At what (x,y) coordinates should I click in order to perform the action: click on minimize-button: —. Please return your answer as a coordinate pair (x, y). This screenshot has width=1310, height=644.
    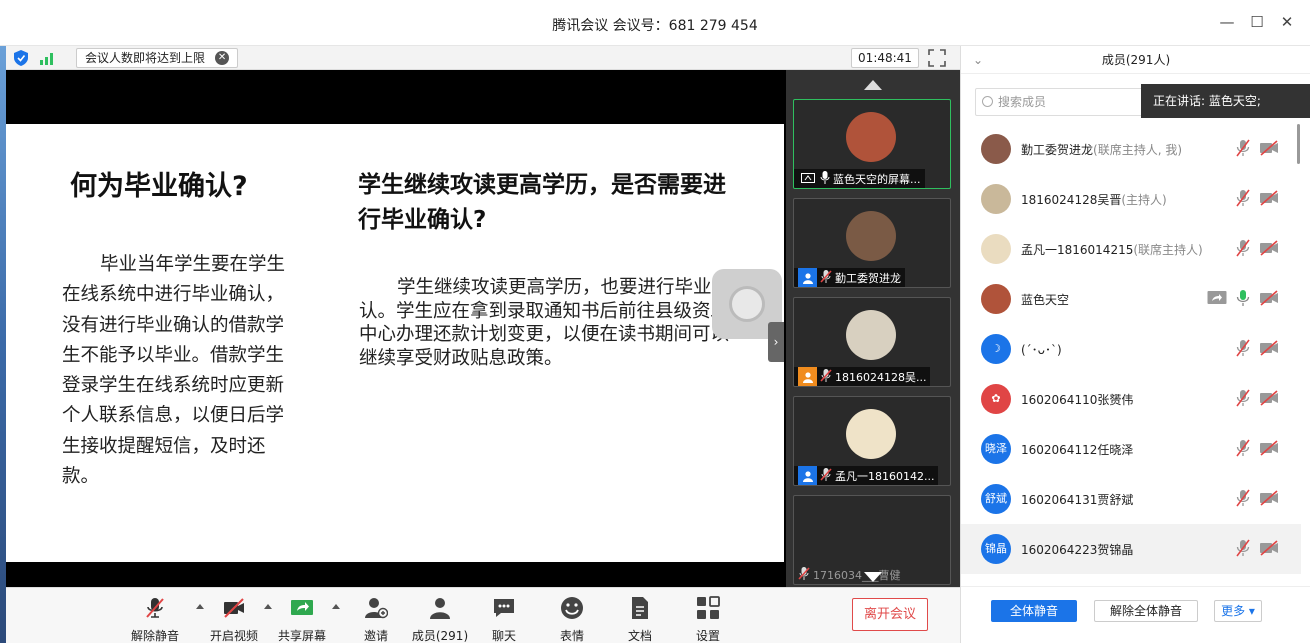
    Looking at the image, I should click on (1227, 22).